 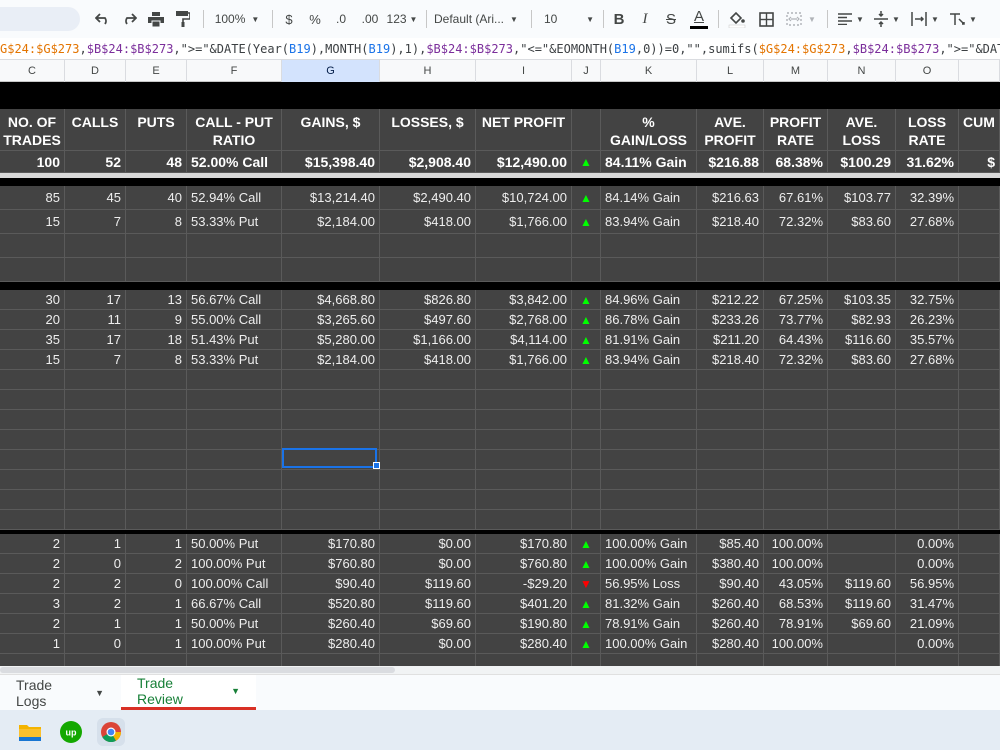 I want to click on cell-calls: 7, so click(x=95, y=360).